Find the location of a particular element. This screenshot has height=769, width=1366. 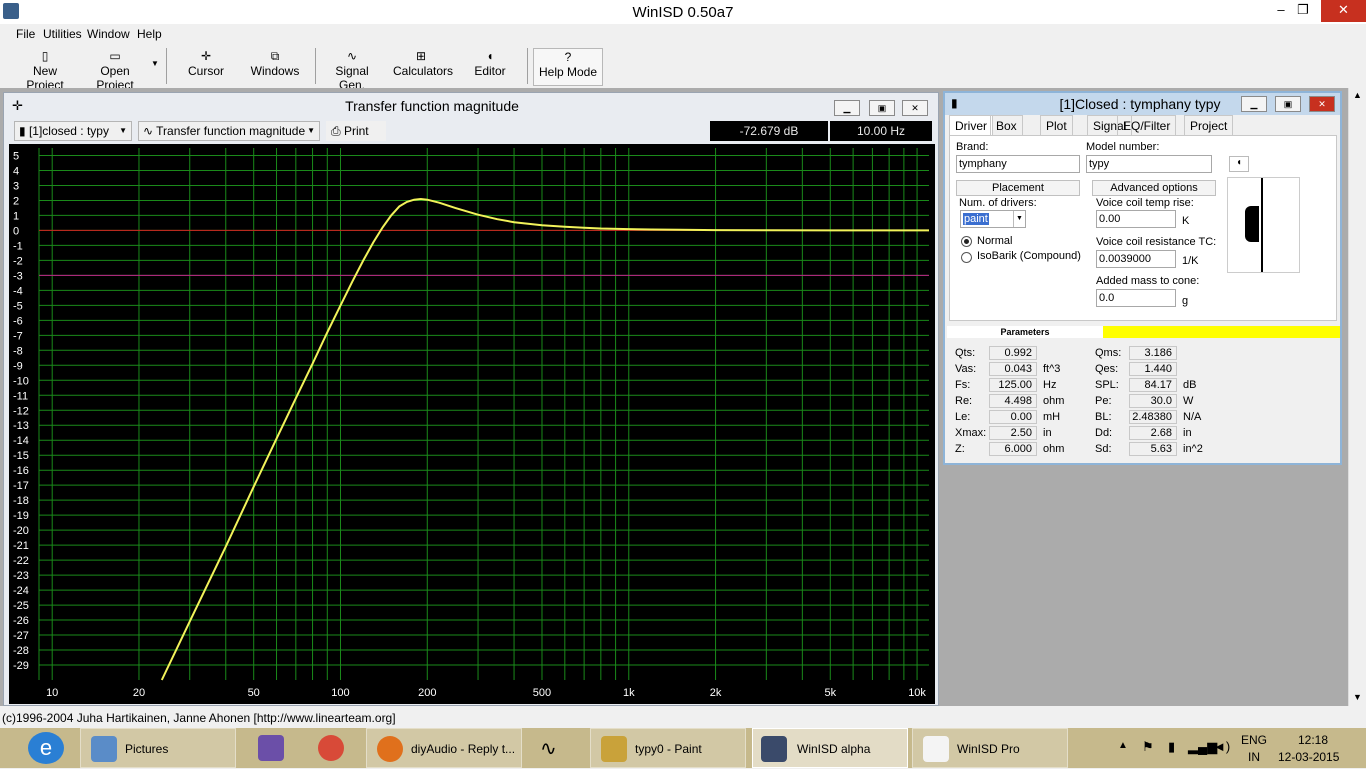

tab-eq-filter: EQ/Filter is located at coordinates (1147, 125).